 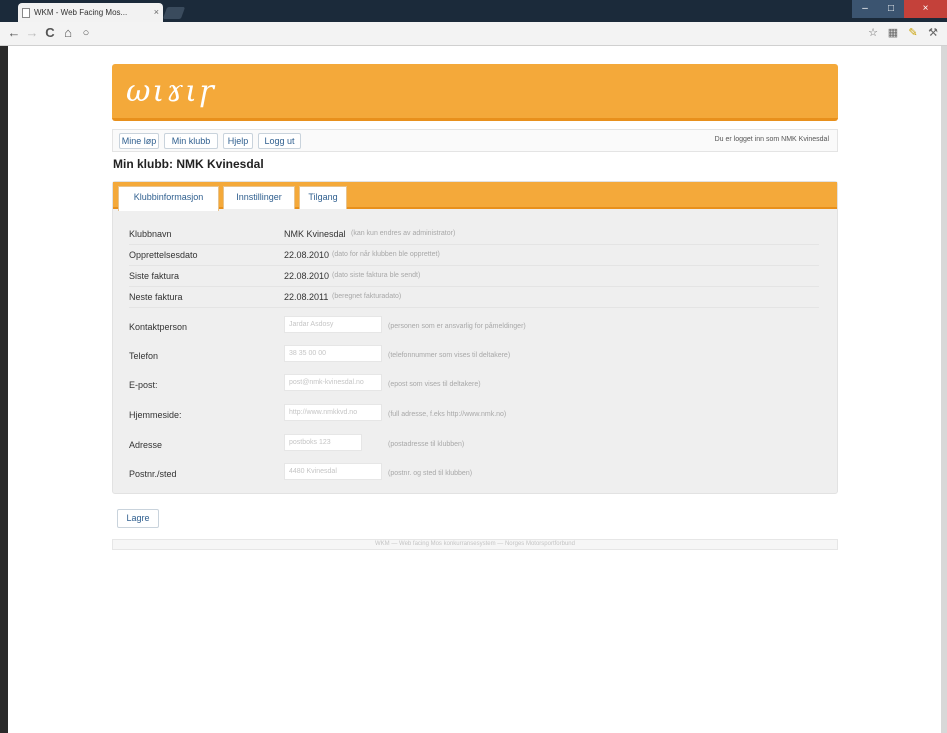 I want to click on menu-item-logg-ut: Logg ut, so click(x=279, y=141).